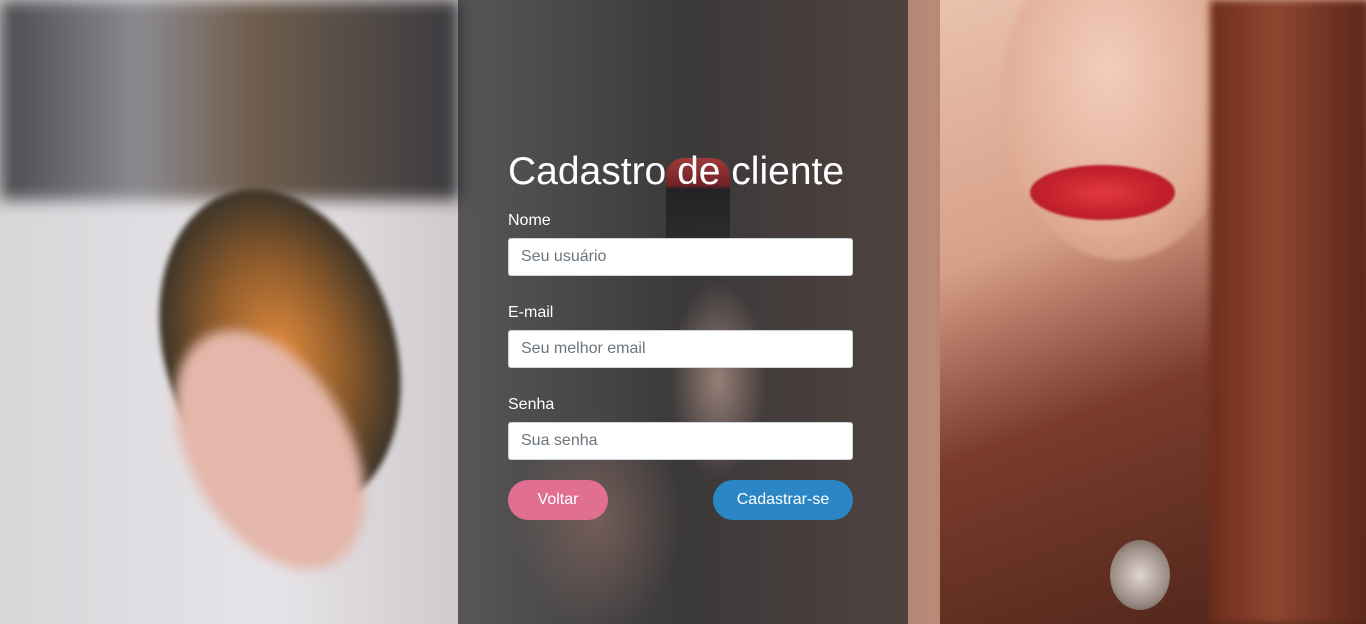 Image resolution: width=1366 pixels, height=624 pixels. I want to click on password-input, so click(680, 441).